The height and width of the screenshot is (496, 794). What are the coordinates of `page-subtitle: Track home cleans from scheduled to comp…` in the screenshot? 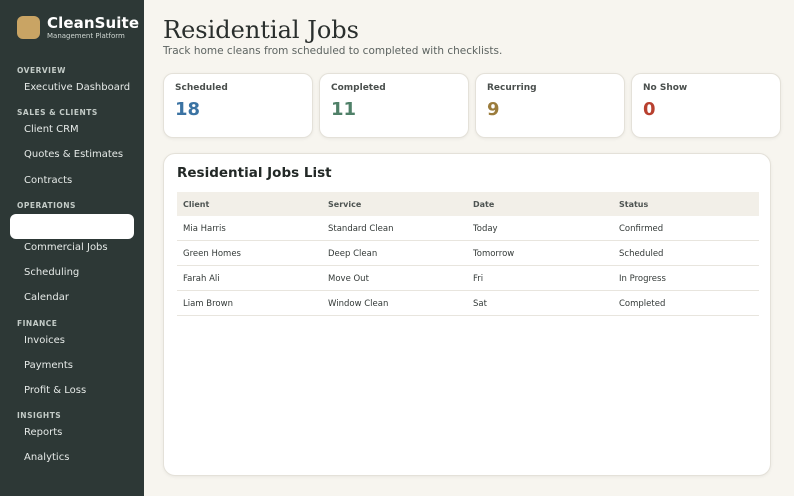 It's located at (333, 51).